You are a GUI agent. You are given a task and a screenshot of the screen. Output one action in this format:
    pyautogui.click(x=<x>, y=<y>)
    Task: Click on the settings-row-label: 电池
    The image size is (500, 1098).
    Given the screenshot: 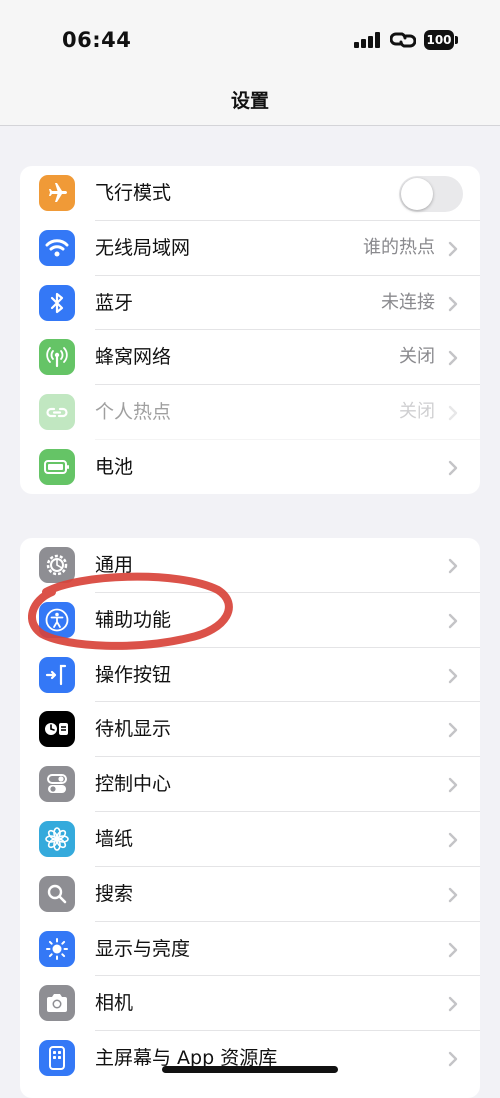 What is the action you would take?
    pyautogui.click(x=114, y=466)
    